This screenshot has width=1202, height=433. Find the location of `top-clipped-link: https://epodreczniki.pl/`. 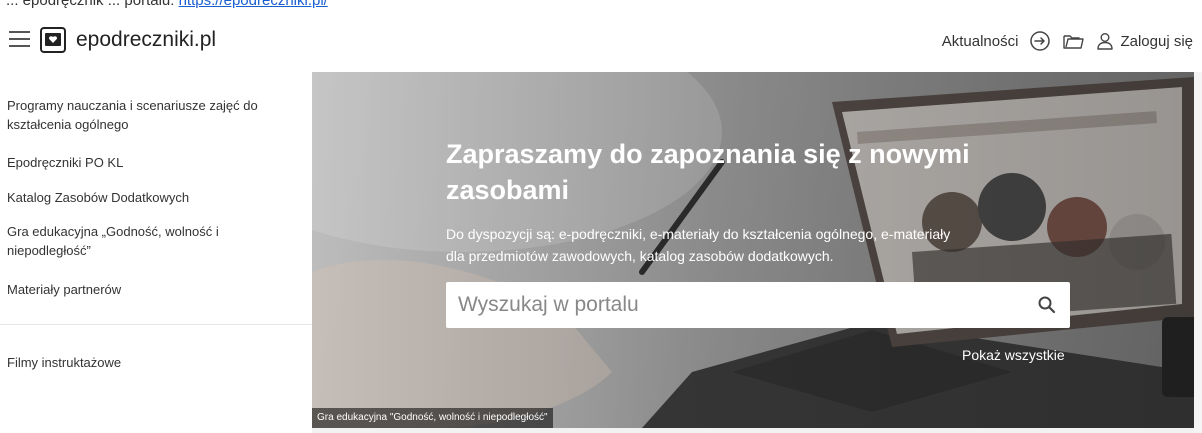

top-clipped-link: https://epodreczniki.pl/ is located at coordinates (253, 4).